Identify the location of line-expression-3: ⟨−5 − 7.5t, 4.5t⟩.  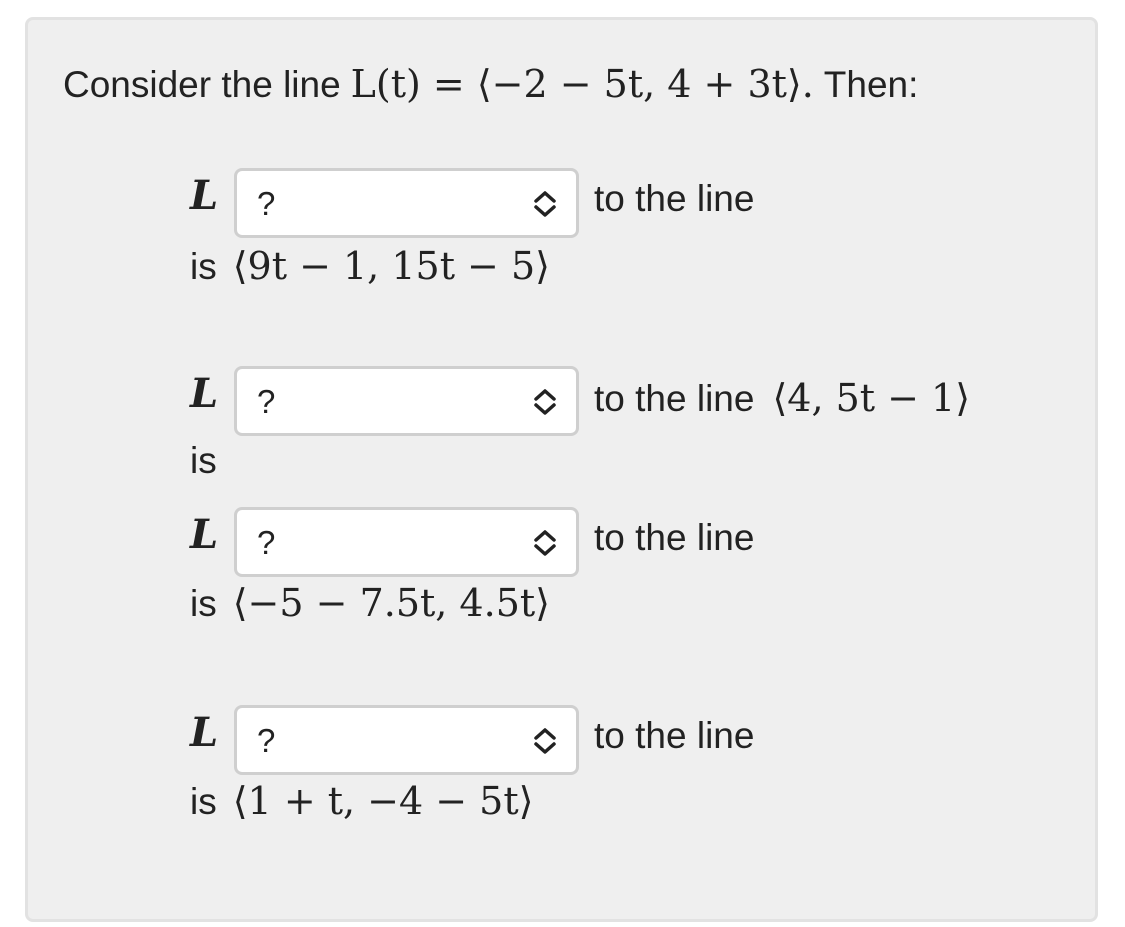
(391, 603).